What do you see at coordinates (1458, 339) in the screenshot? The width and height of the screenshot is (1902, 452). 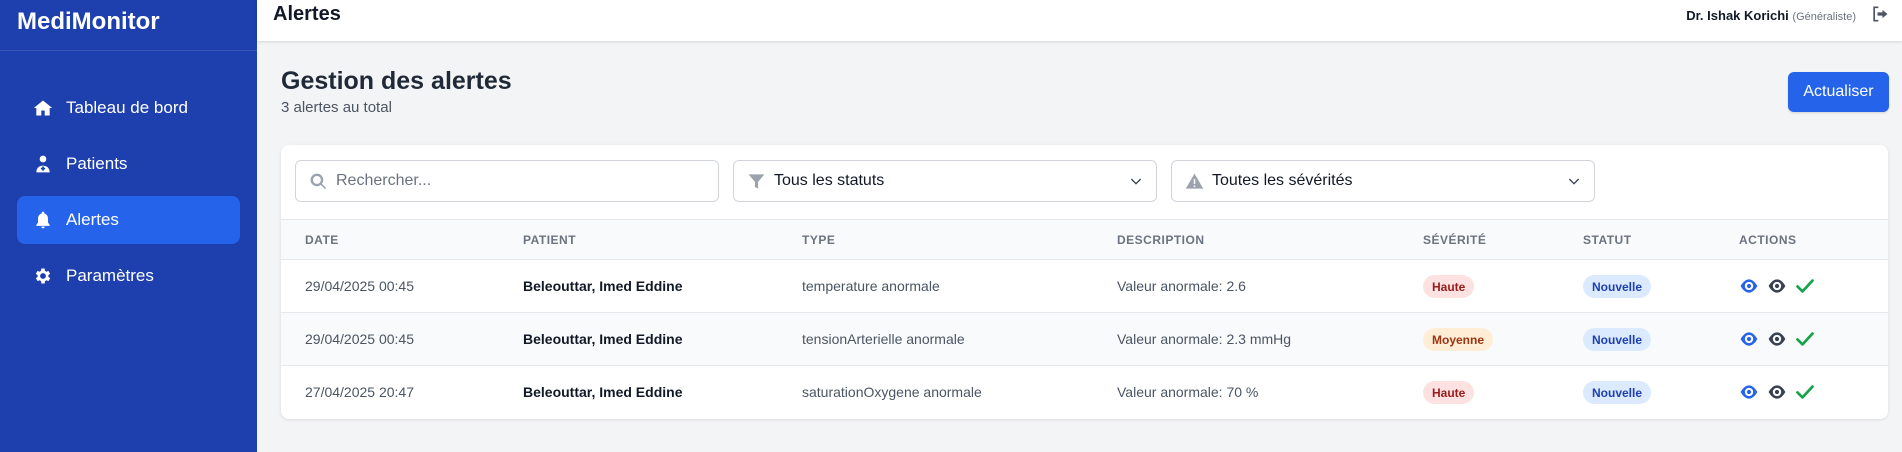 I see `severity-badge: Moyenne` at bounding box center [1458, 339].